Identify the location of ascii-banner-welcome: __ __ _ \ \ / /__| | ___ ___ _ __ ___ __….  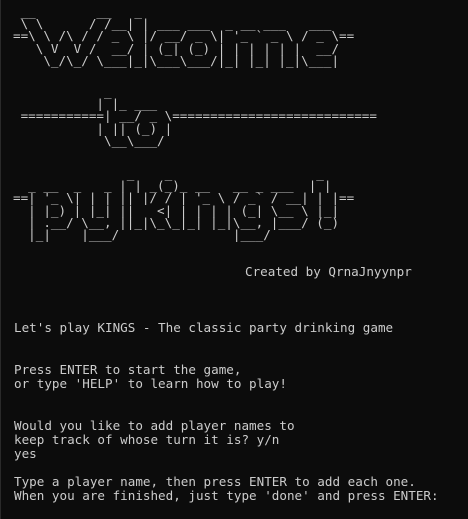
(184, 36).